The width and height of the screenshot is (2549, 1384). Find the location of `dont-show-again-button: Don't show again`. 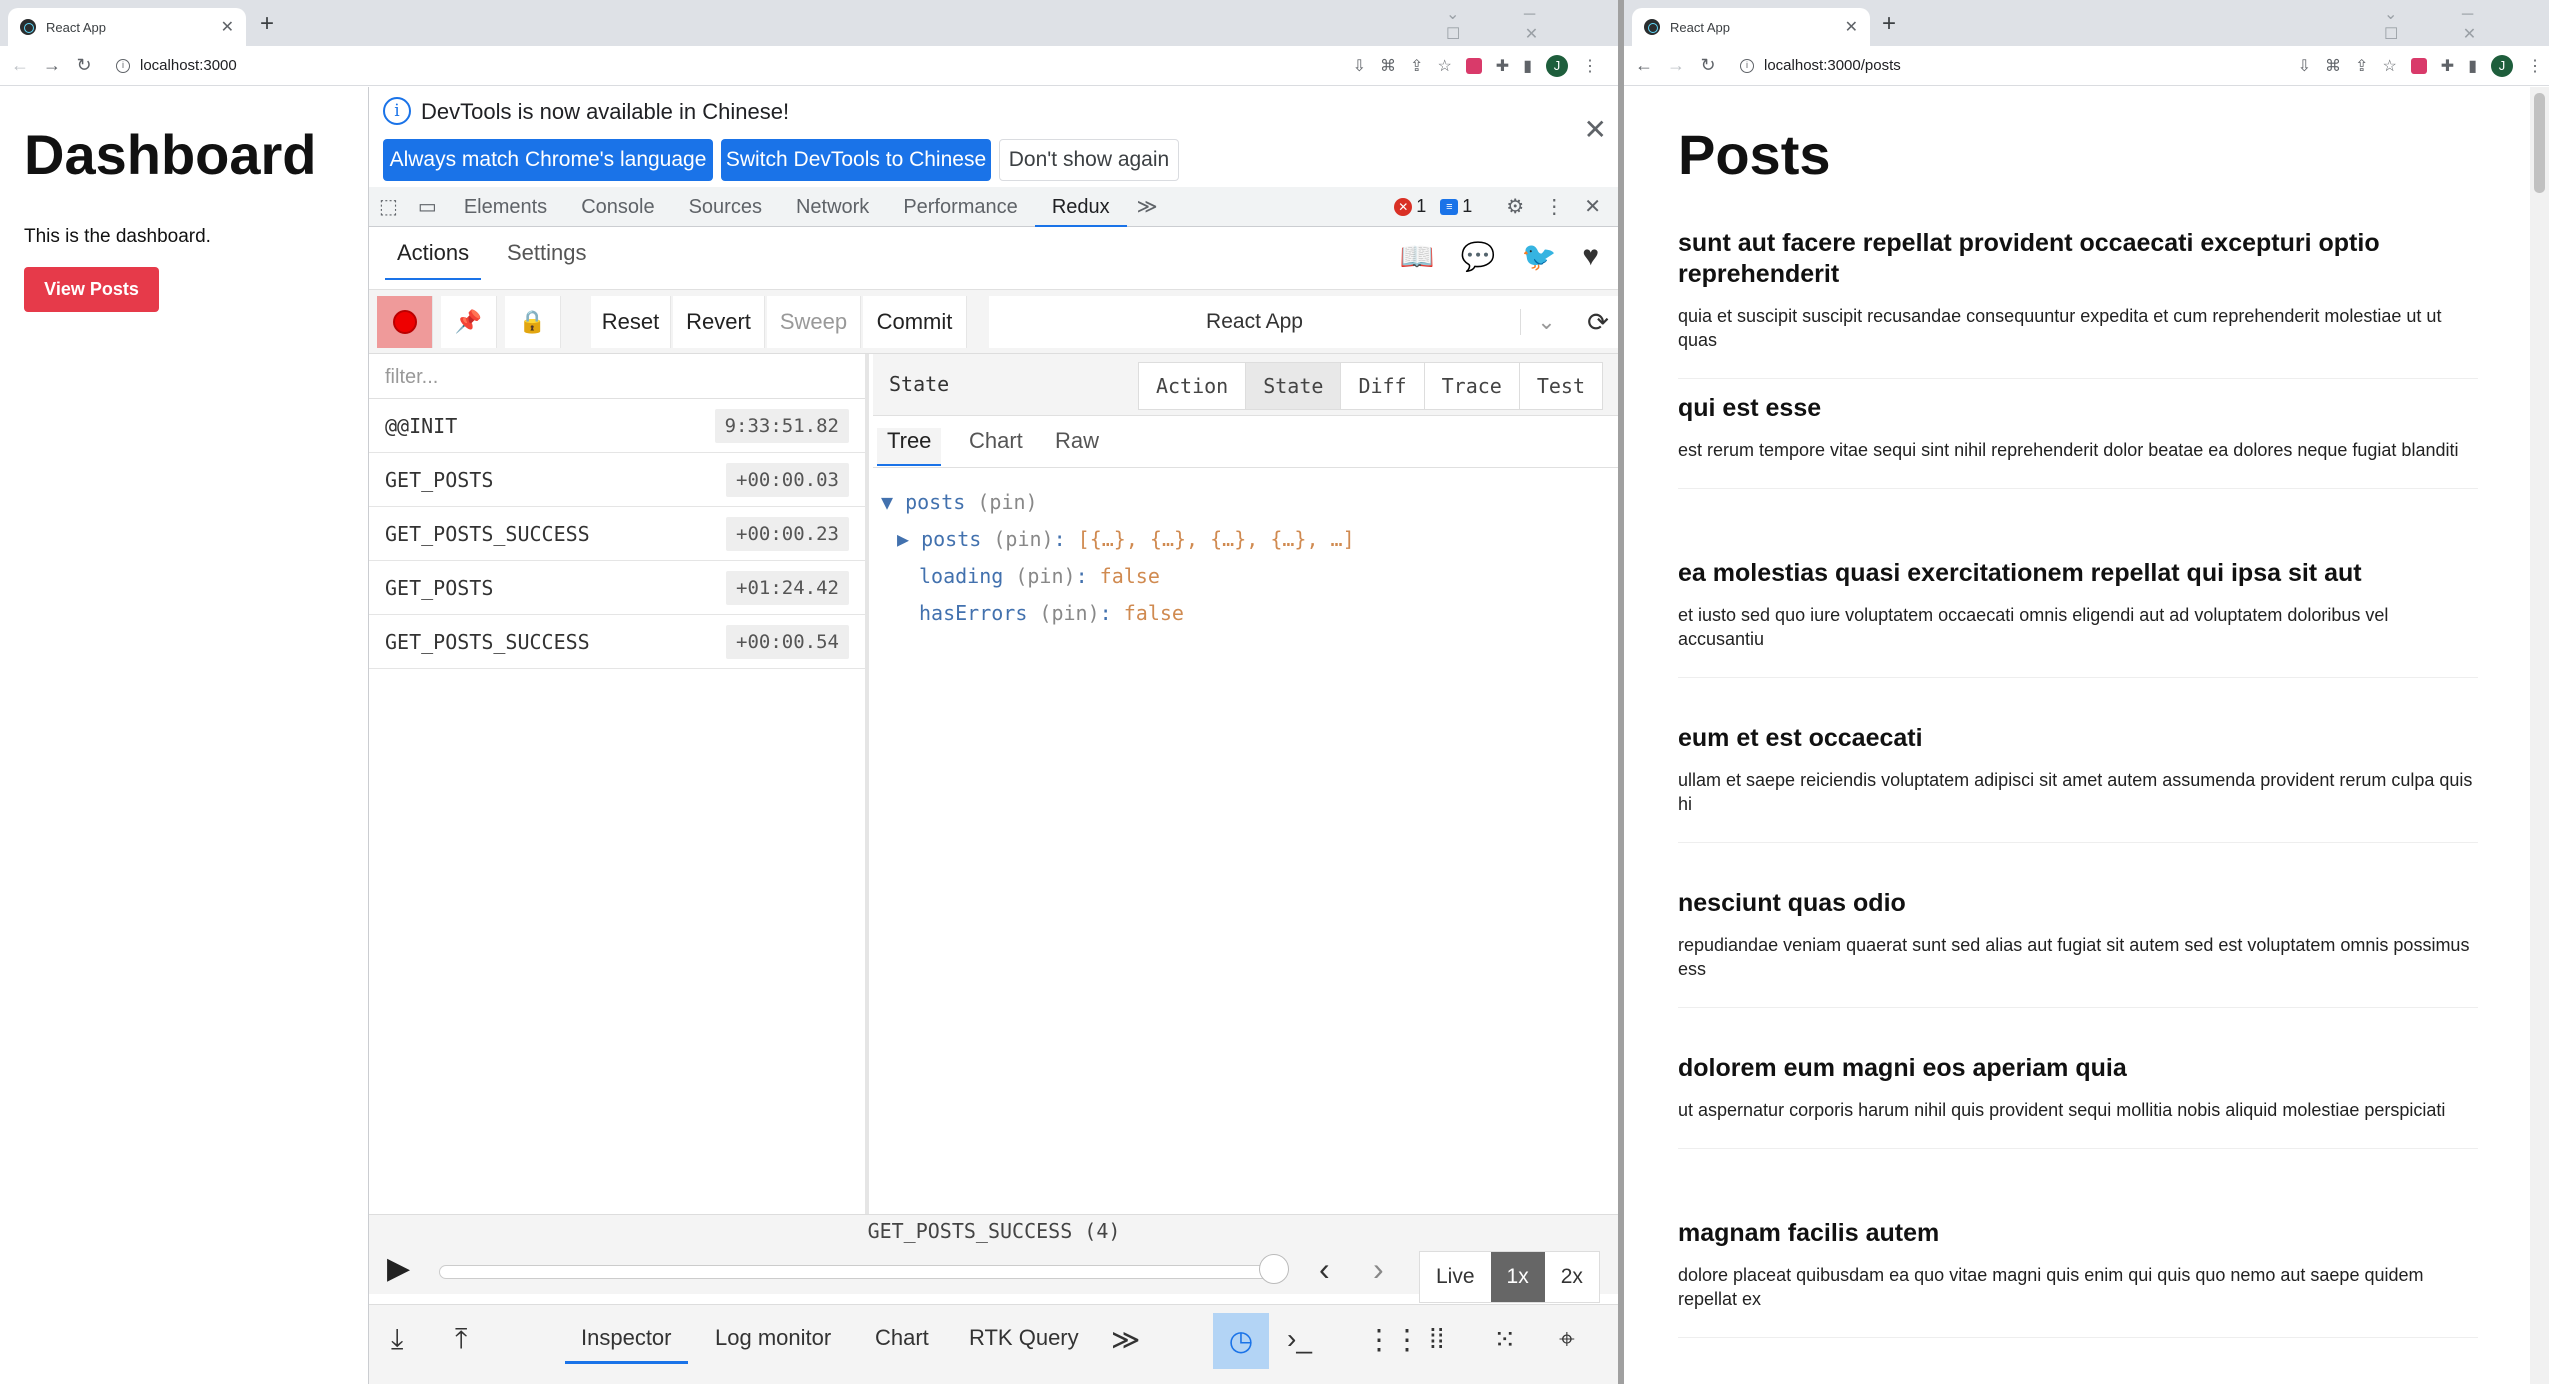

dont-show-again-button: Don't show again is located at coordinates (1089, 160).